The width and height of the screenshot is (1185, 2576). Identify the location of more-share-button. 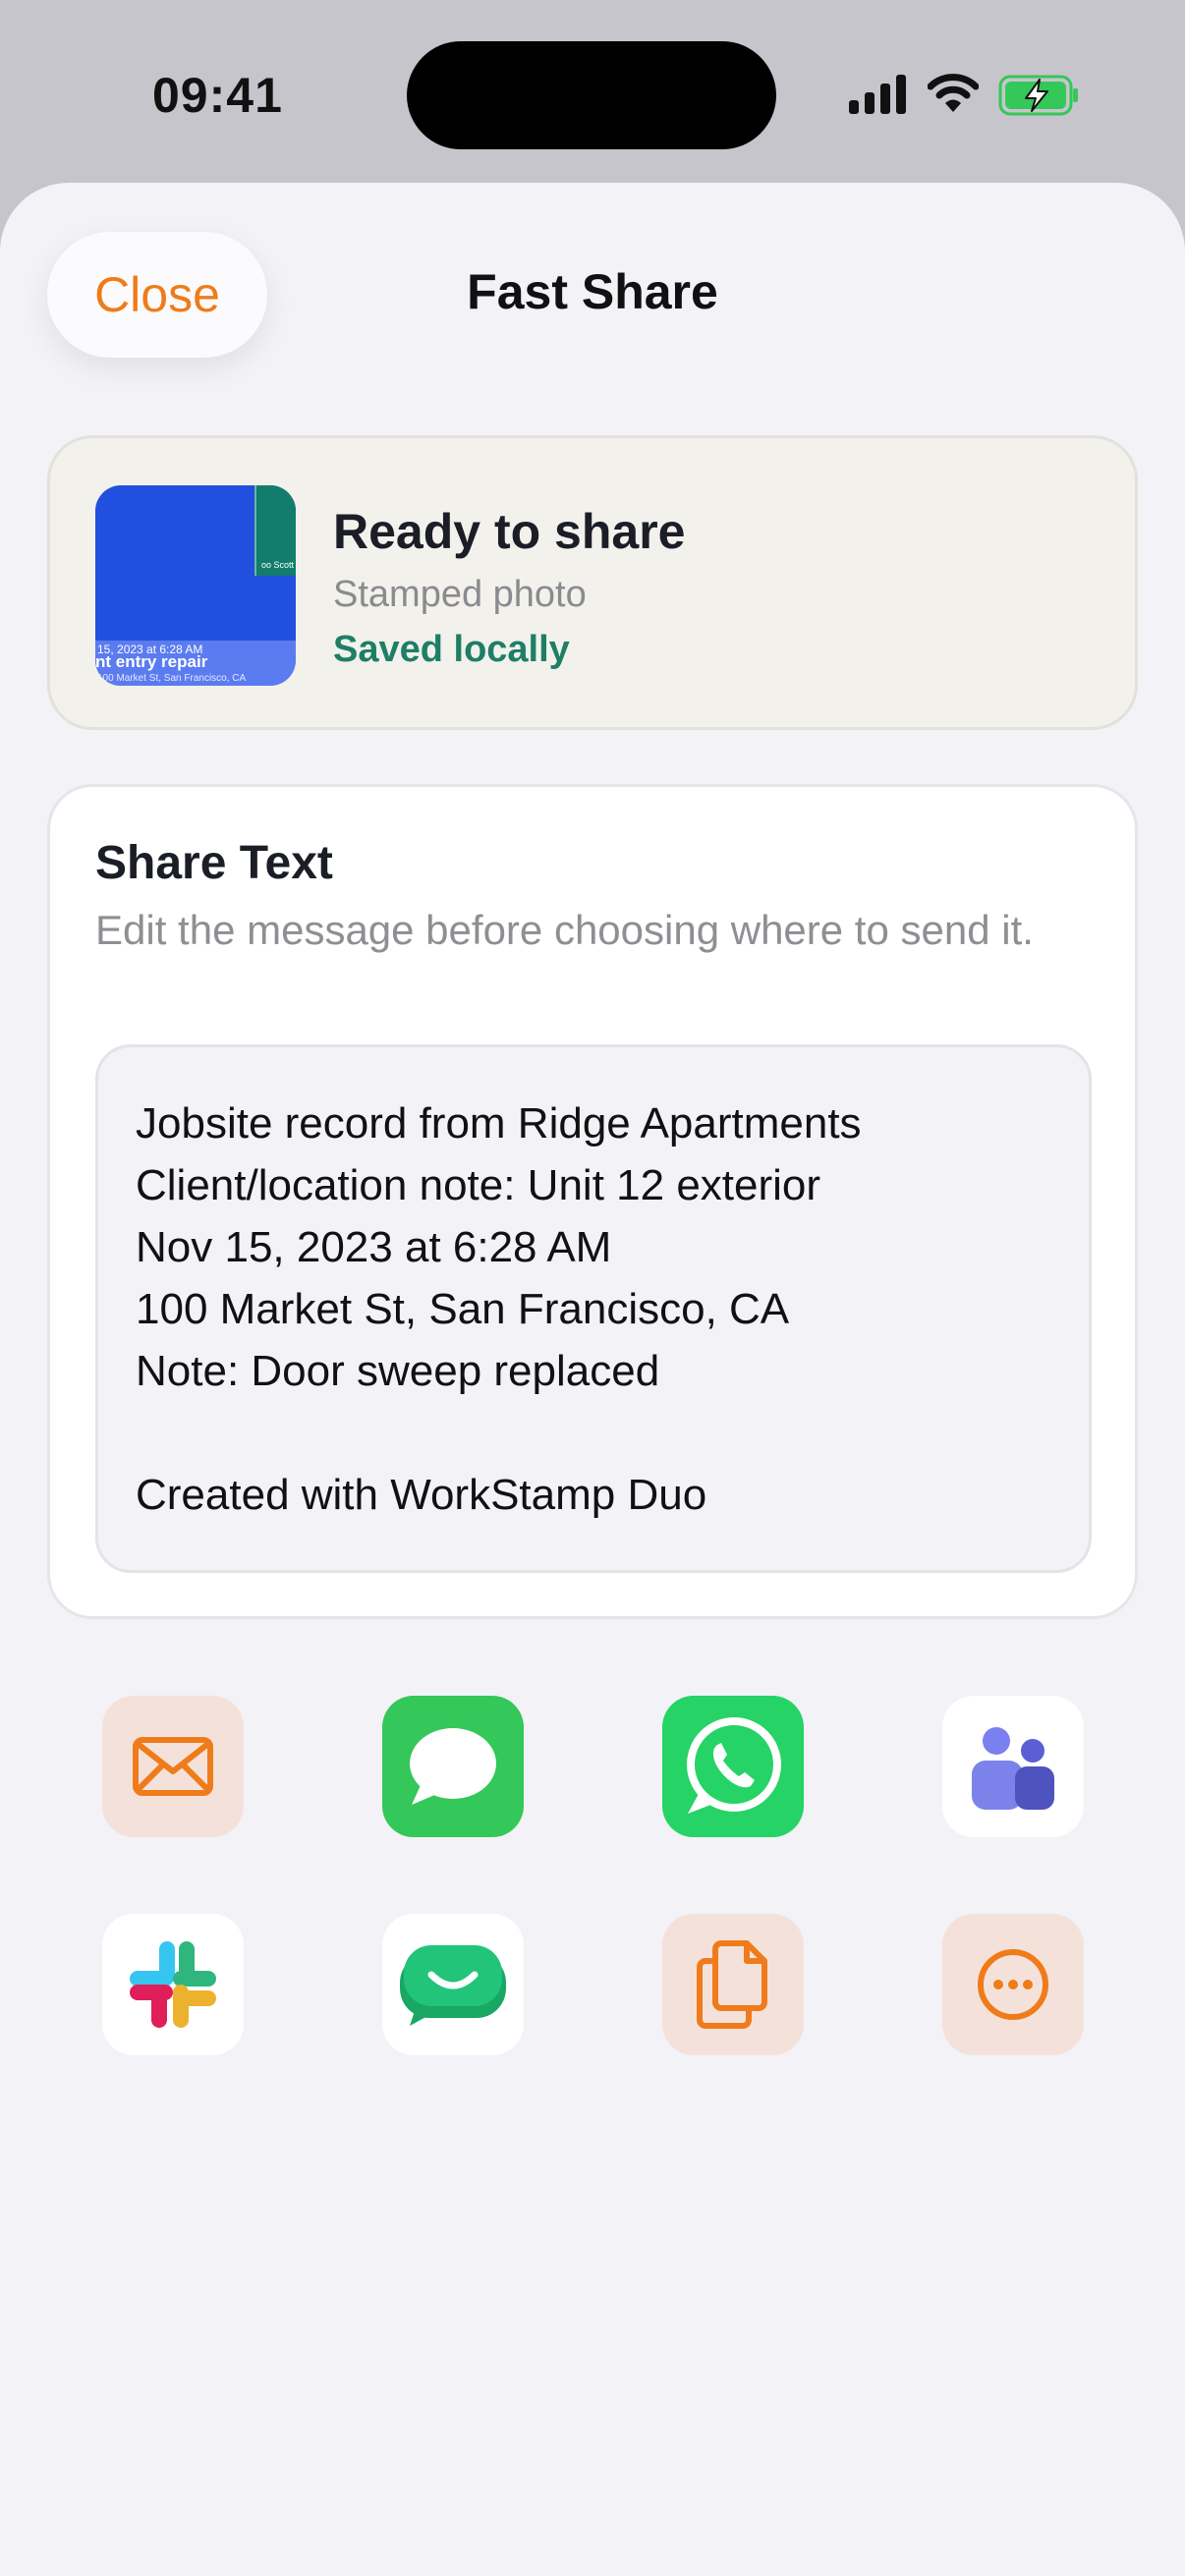
(1013, 1984).